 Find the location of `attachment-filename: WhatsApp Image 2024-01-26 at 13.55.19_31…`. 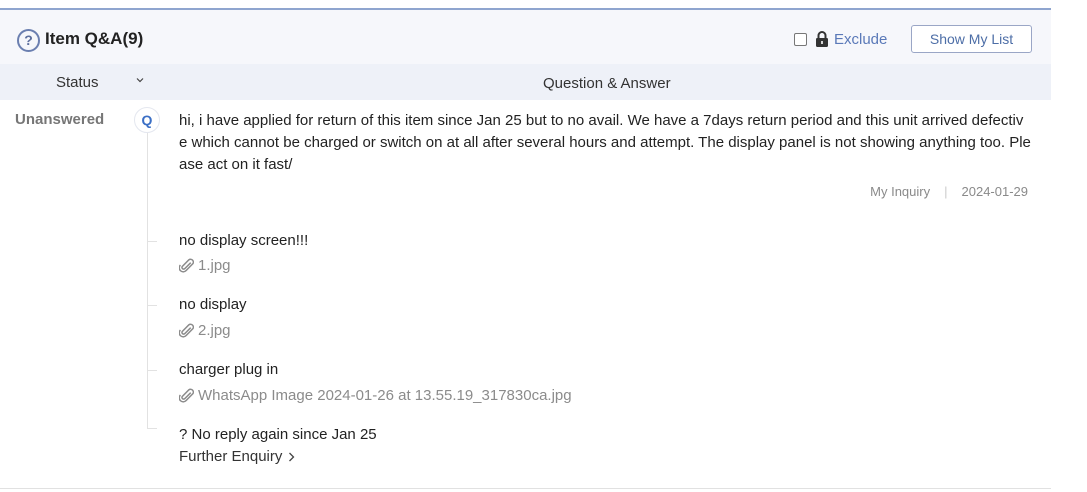

attachment-filename: WhatsApp Image 2024-01-26 at 13.55.19_31… is located at coordinates (385, 395).